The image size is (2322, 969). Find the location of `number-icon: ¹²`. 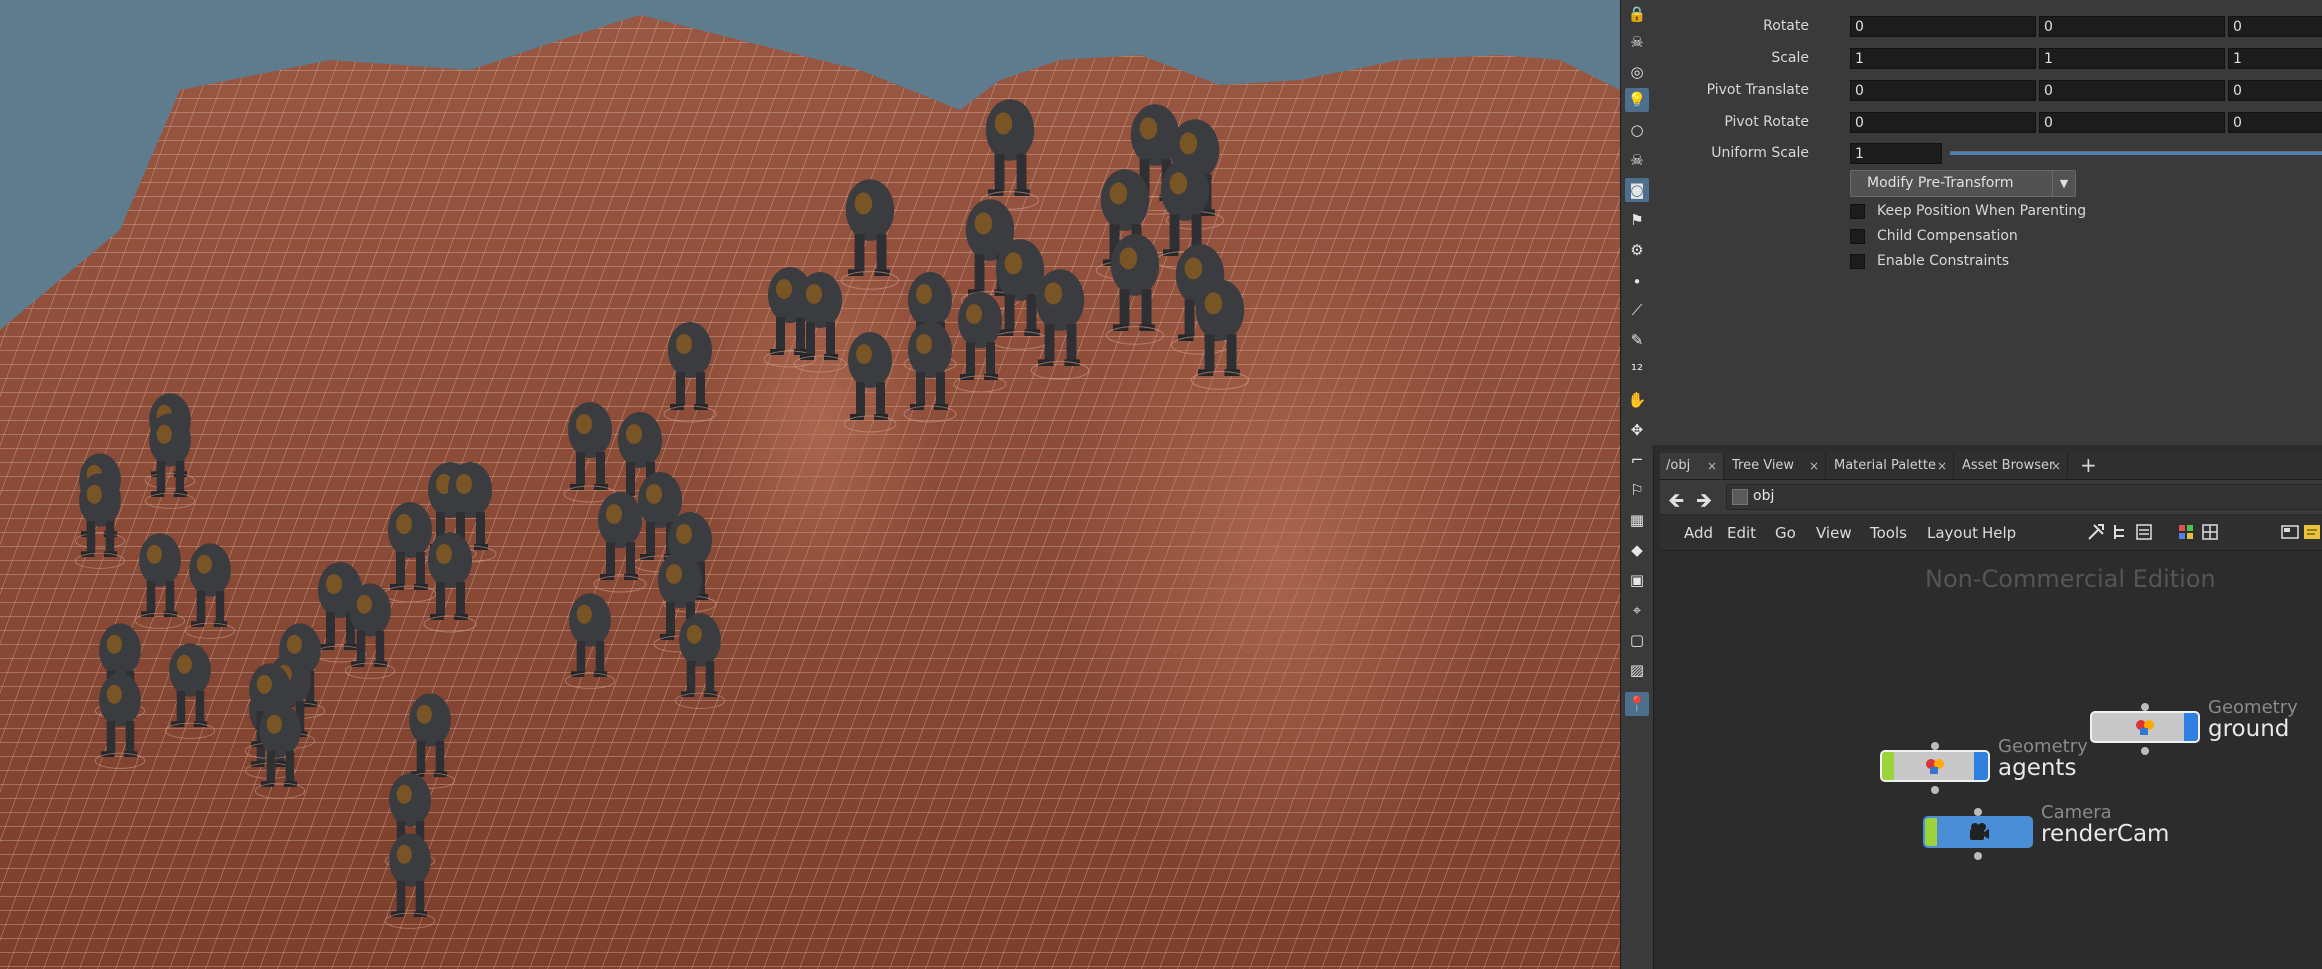

number-icon: ¹² is located at coordinates (1637, 370).